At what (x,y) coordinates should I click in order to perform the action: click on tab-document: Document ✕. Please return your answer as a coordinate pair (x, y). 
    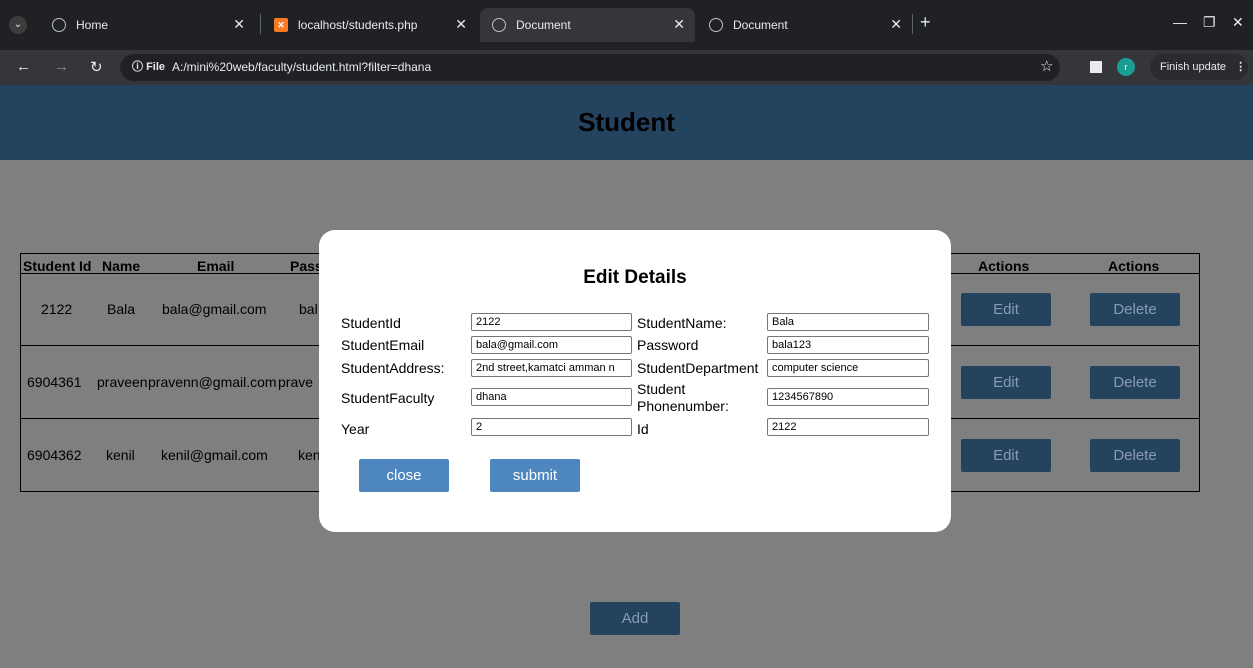
    Looking at the image, I should click on (804, 25).